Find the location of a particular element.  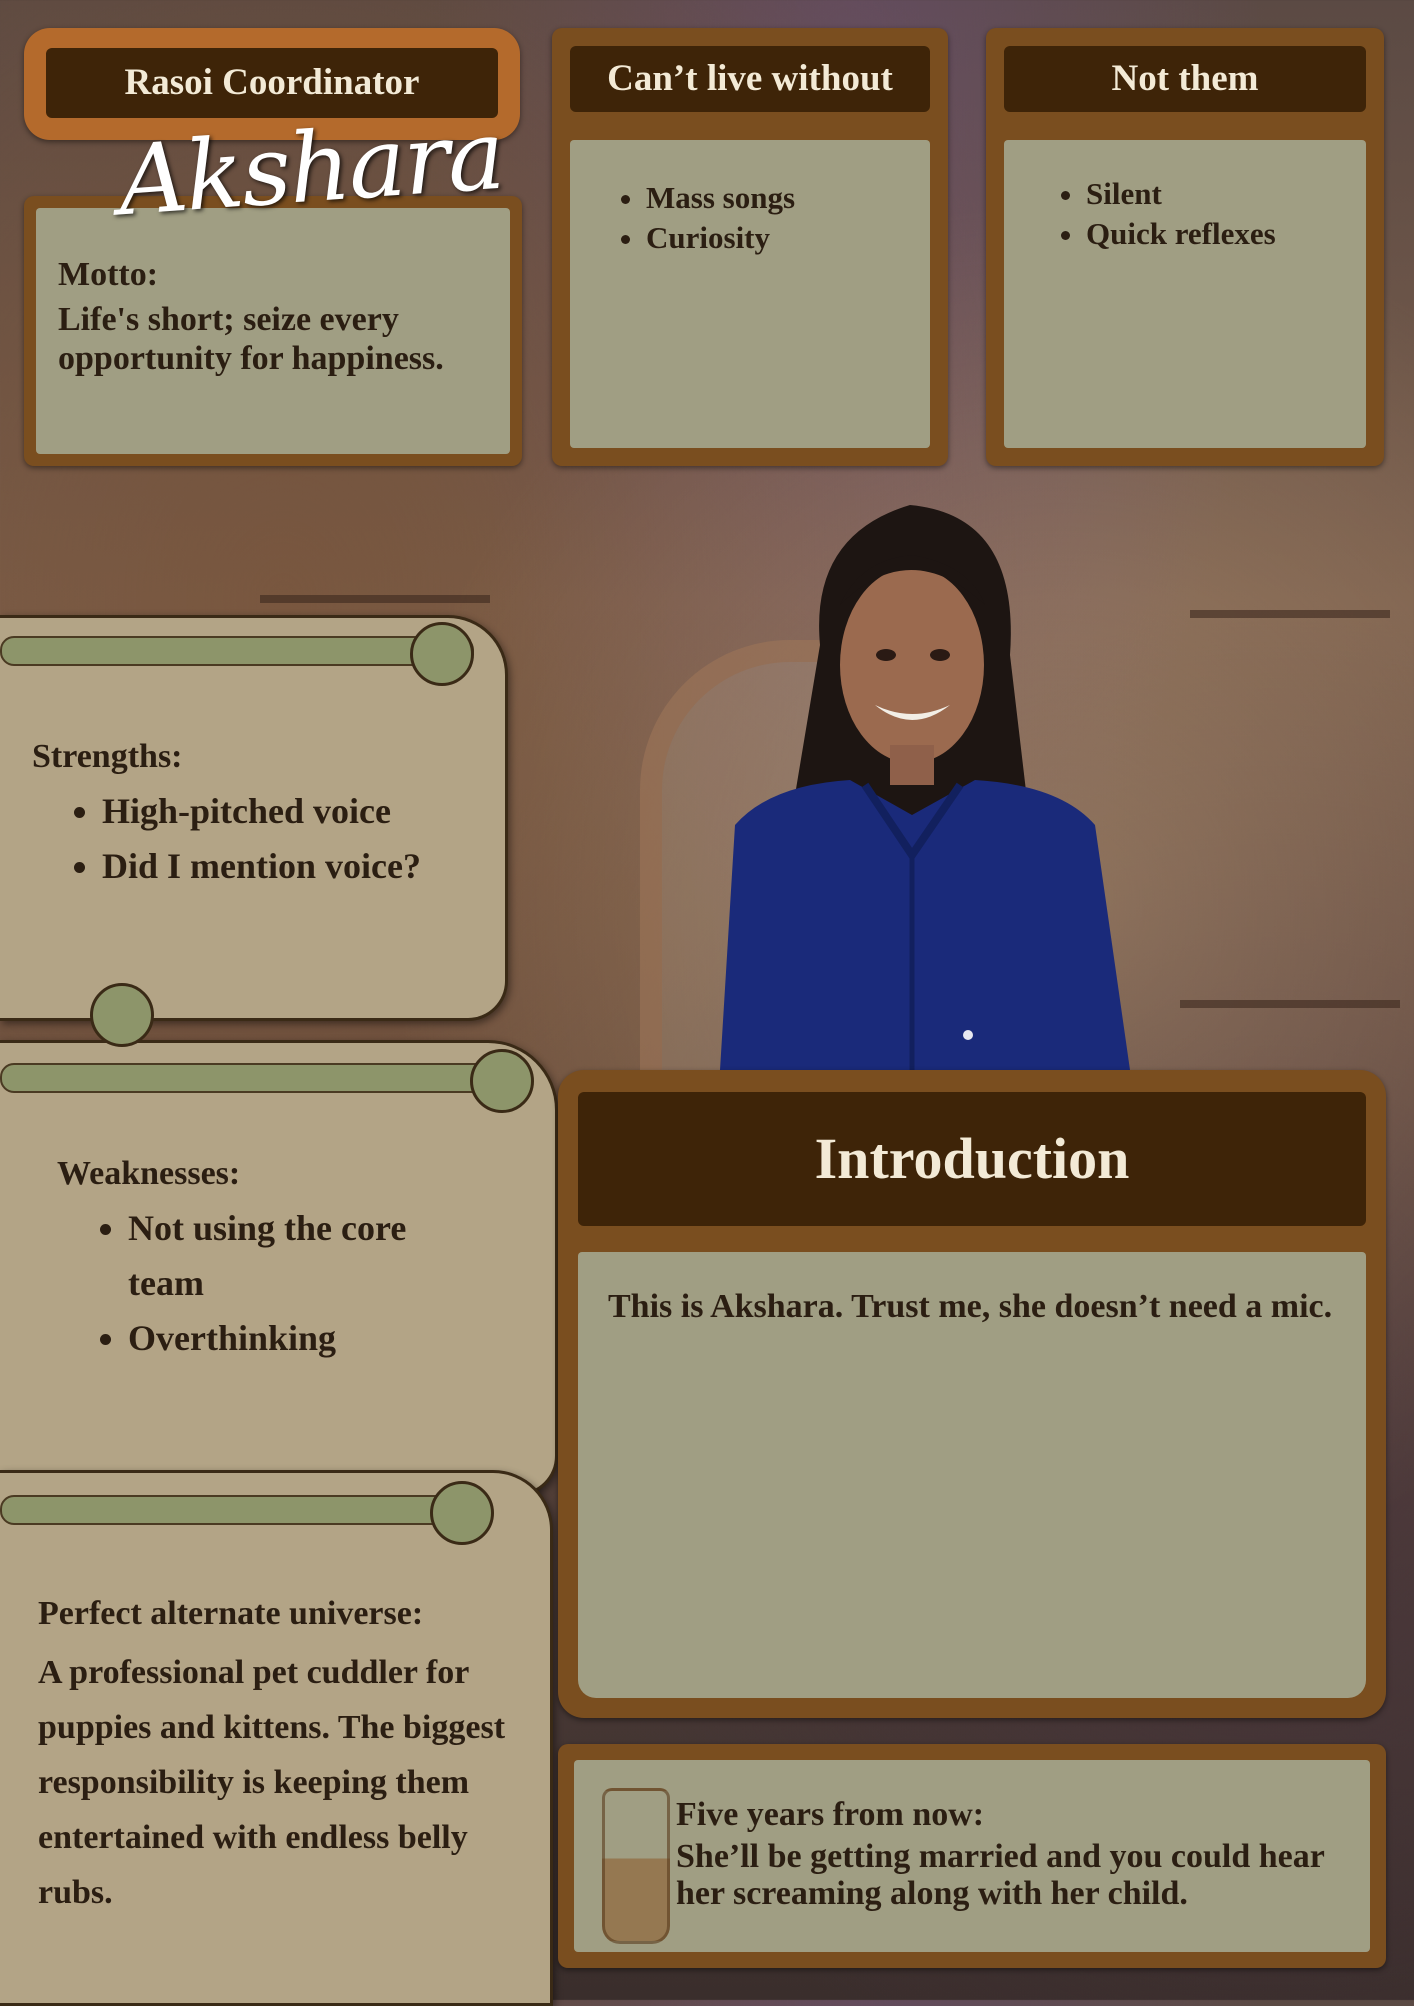

alternate-universe-label: Perfect alternate universe: is located at coordinates (231, 1613).